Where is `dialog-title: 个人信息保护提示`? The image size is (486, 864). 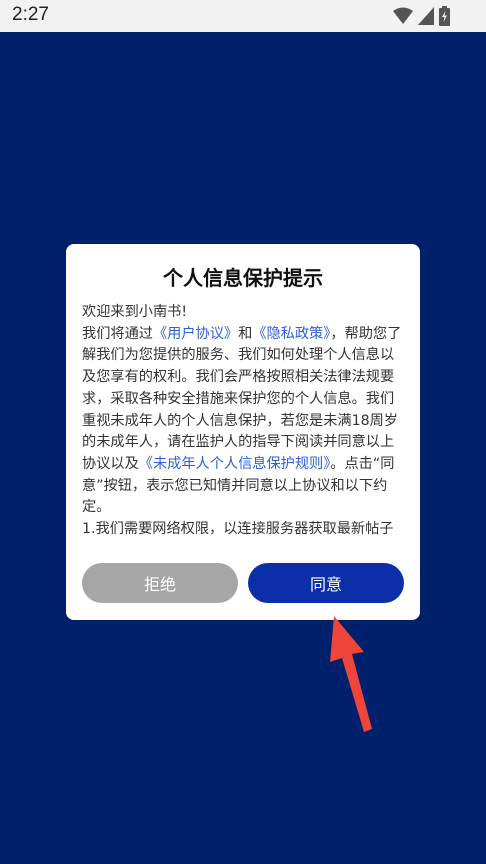
dialog-title: 个人信息保护提示 is located at coordinates (243, 278).